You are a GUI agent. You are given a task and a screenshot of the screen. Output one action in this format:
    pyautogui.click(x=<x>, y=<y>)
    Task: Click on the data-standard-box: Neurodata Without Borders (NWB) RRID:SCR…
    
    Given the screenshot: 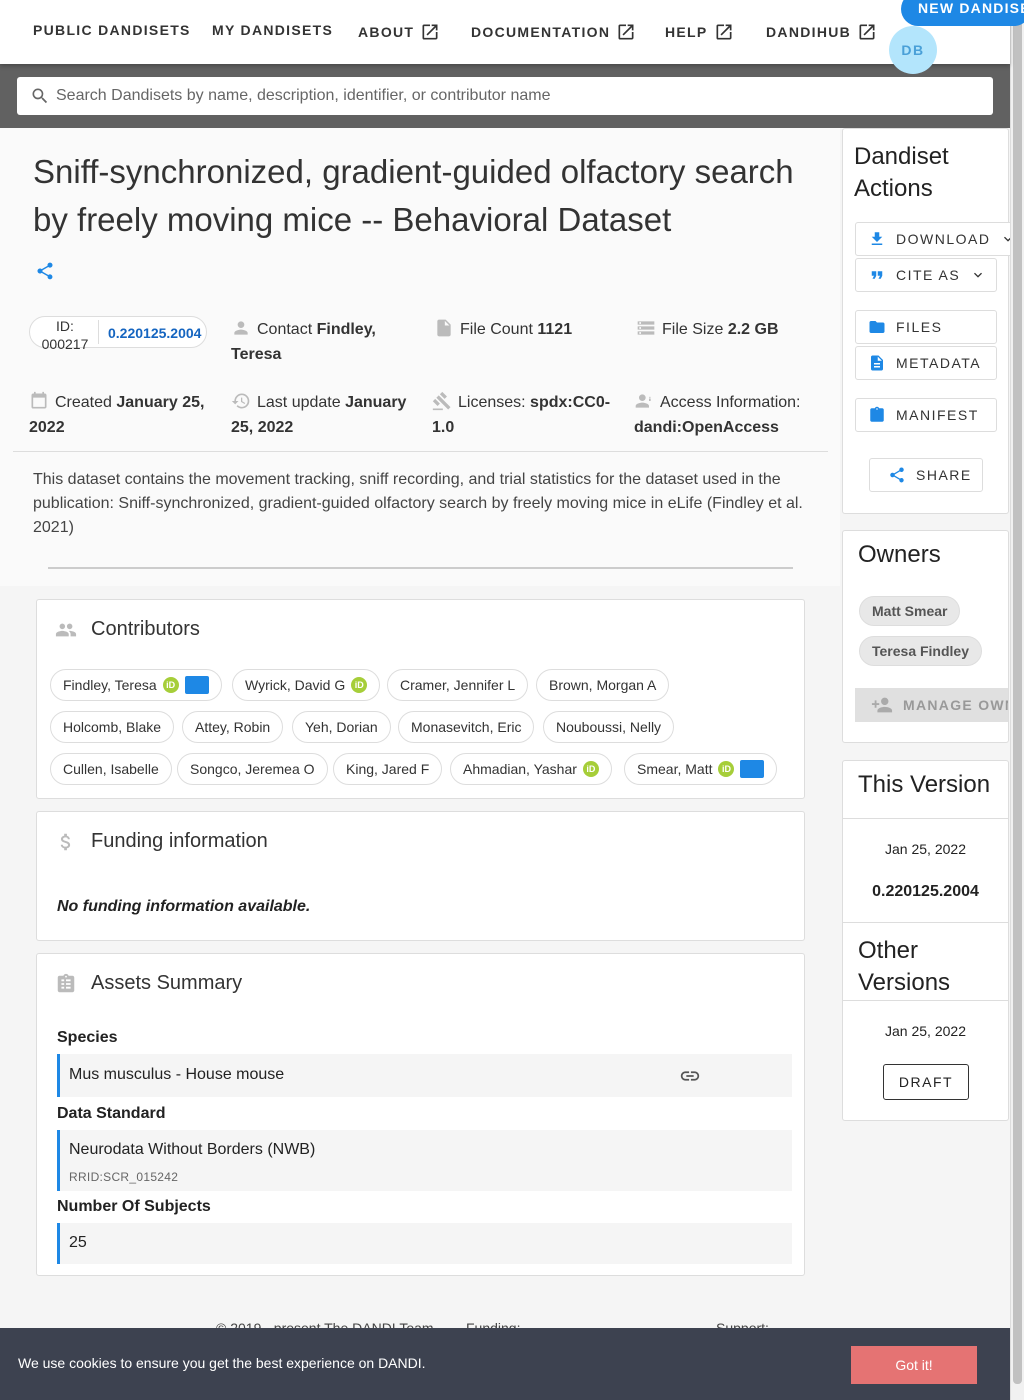 What is the action you would take?
    pyautogui.click(x=424, y=1160)
    